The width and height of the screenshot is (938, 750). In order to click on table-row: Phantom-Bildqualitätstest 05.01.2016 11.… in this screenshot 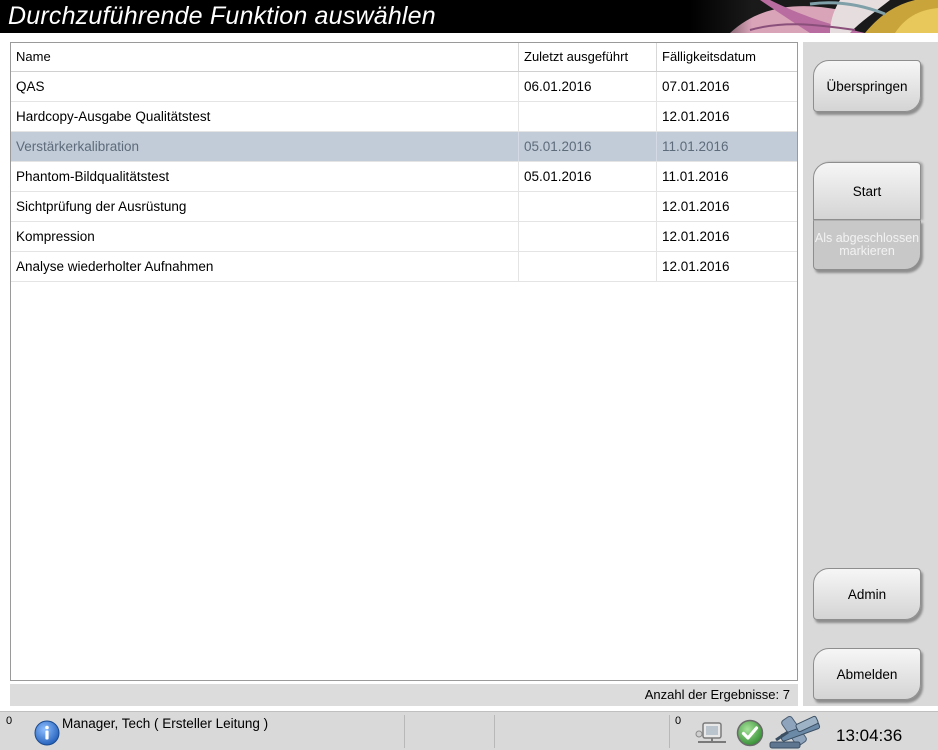, I will do `click(404, 177)`.